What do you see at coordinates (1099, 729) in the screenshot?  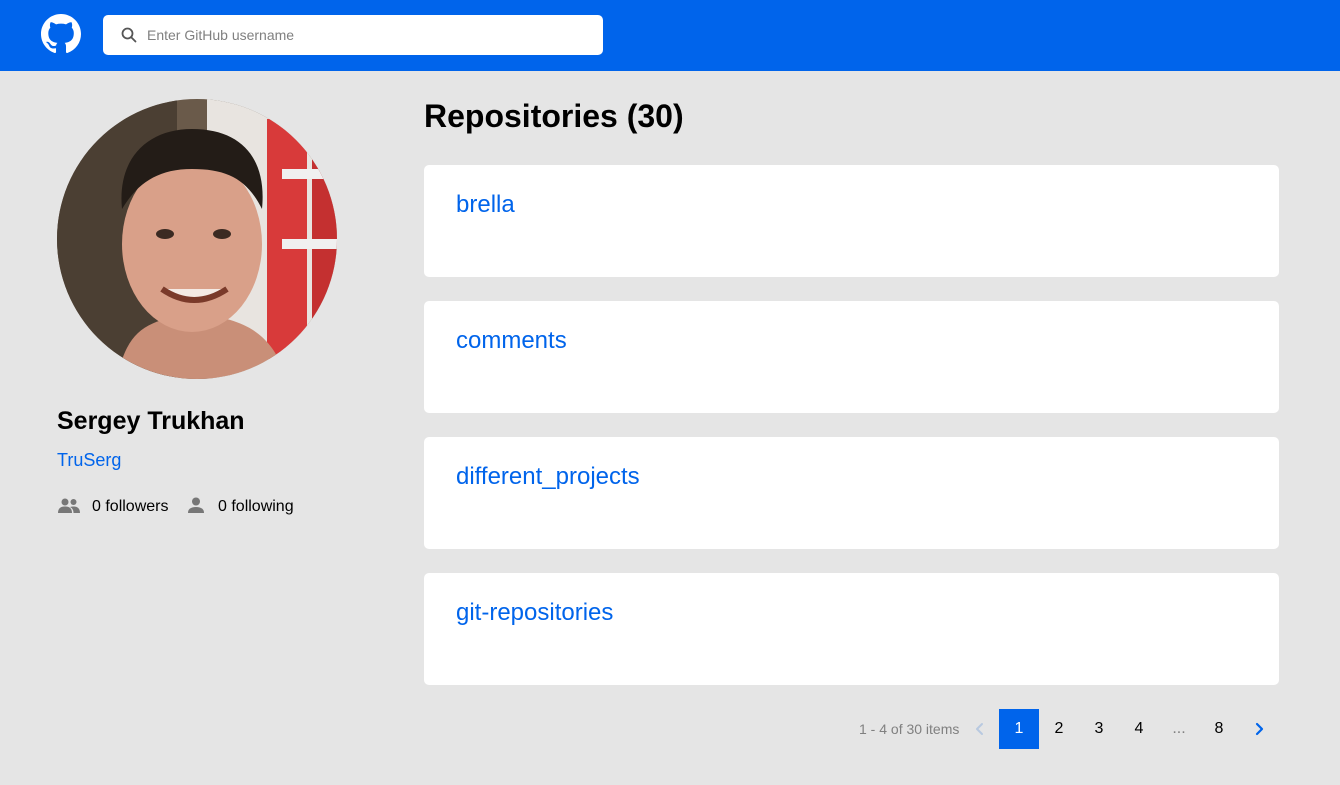 I see `page-button-3: 3` at bounding box center [1099, 729].